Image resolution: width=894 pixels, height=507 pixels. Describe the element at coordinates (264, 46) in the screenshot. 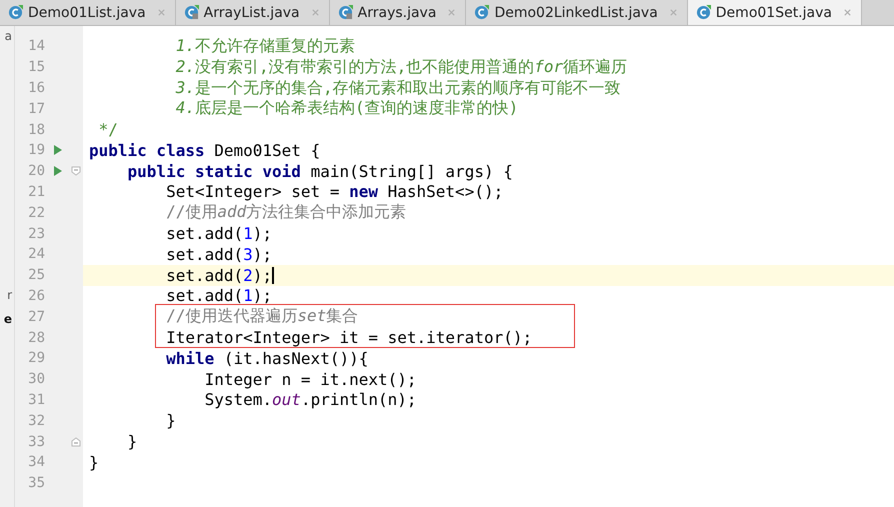

I see `code-line: 1.不允许存储重复的元素` at that location.